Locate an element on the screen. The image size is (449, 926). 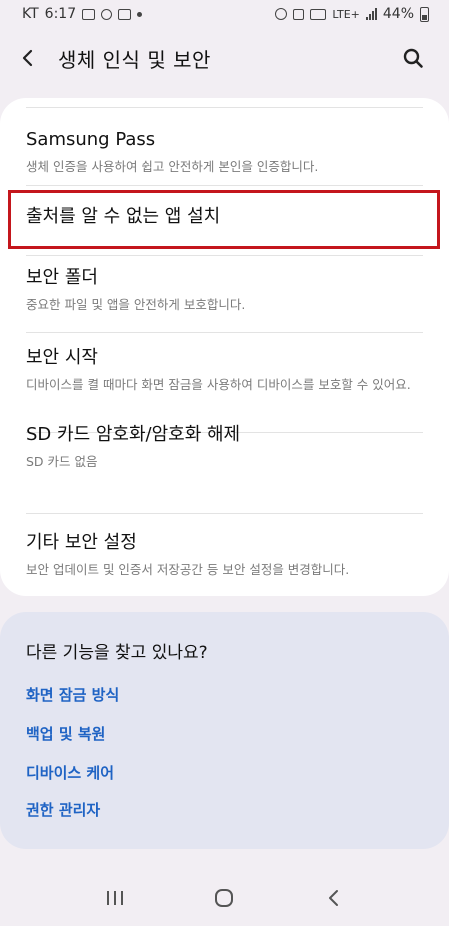
suggestion-link-backup: 백업 및 복원 is located at coordinates (65, 733).